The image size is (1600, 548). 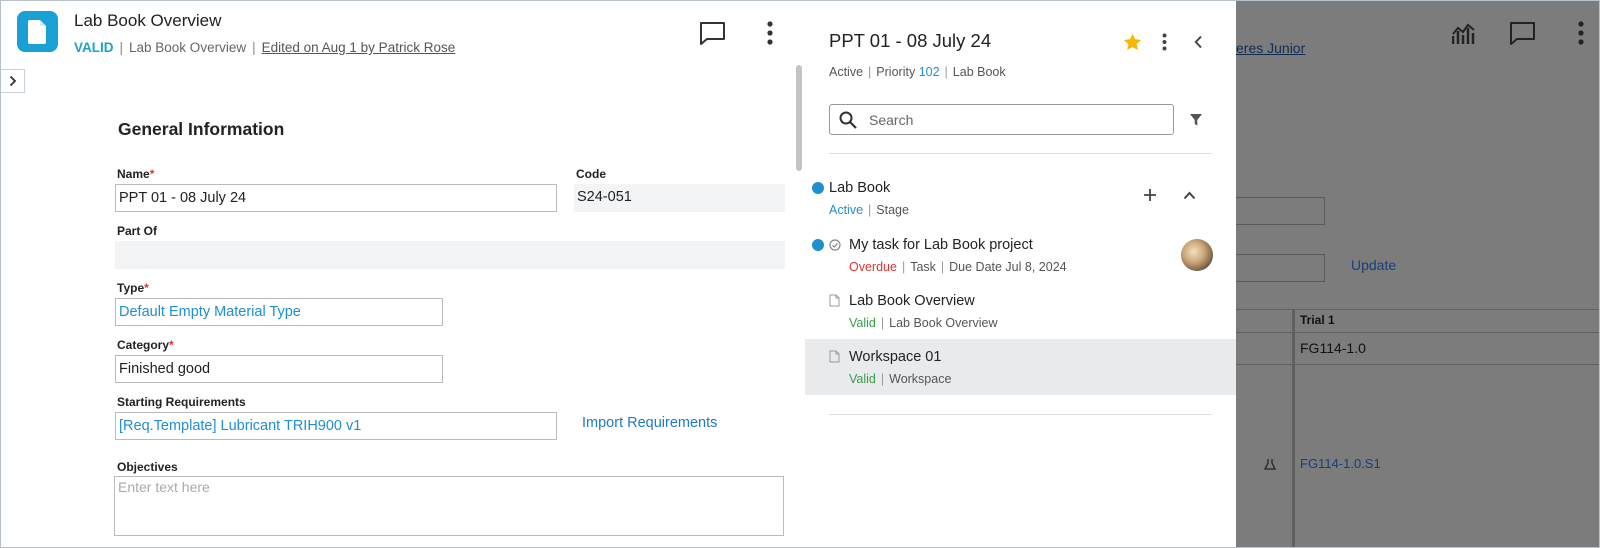 What do you see at coordinates (1020, 199) in the screenshot?
I see `tree-item-lab-book: Lab Book Active | Stage` at bounding box center [1020, 199].